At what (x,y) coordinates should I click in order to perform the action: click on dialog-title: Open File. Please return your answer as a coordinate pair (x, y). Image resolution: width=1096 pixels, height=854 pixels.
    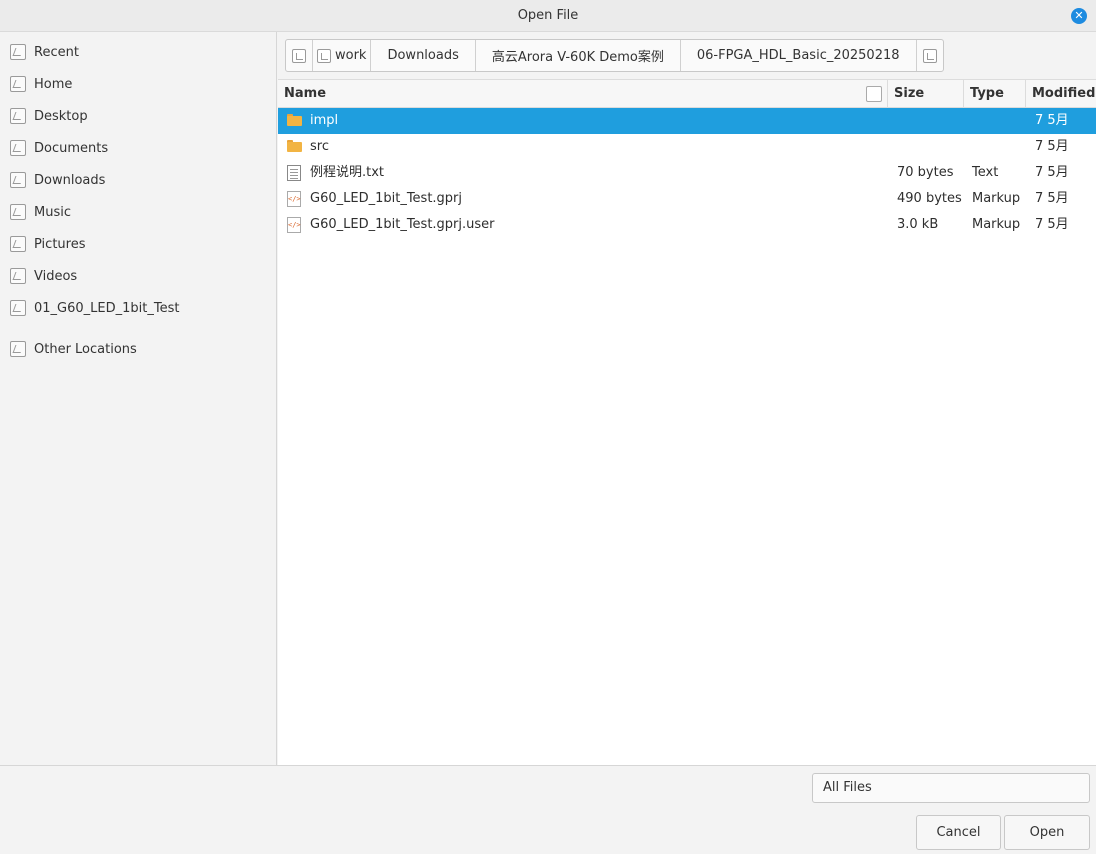
    Looking at the image, I should click on (548, 15).